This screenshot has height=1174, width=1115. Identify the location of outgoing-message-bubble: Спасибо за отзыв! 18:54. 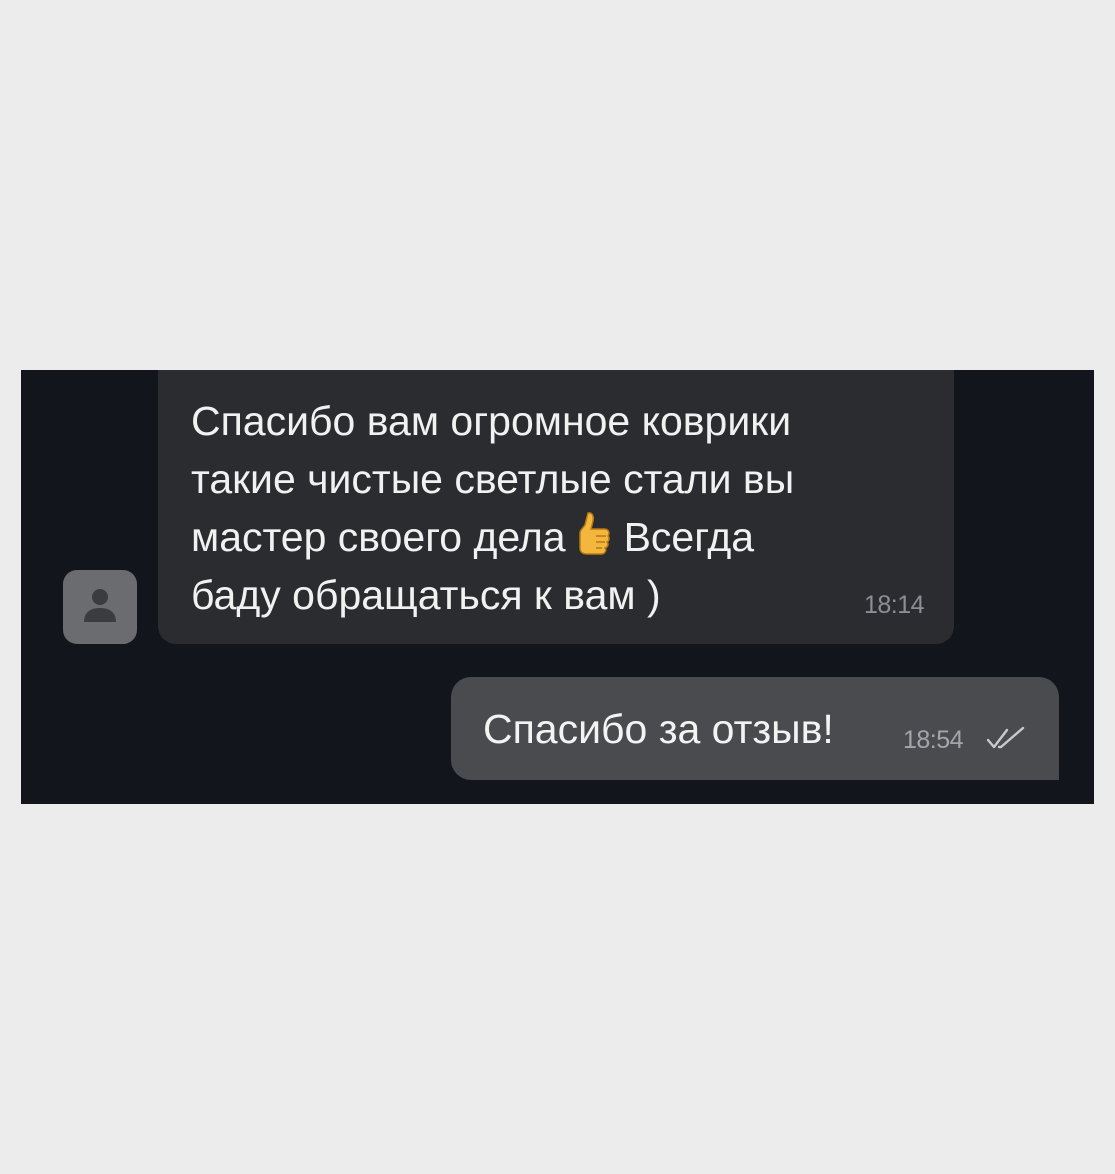
(755, 728).